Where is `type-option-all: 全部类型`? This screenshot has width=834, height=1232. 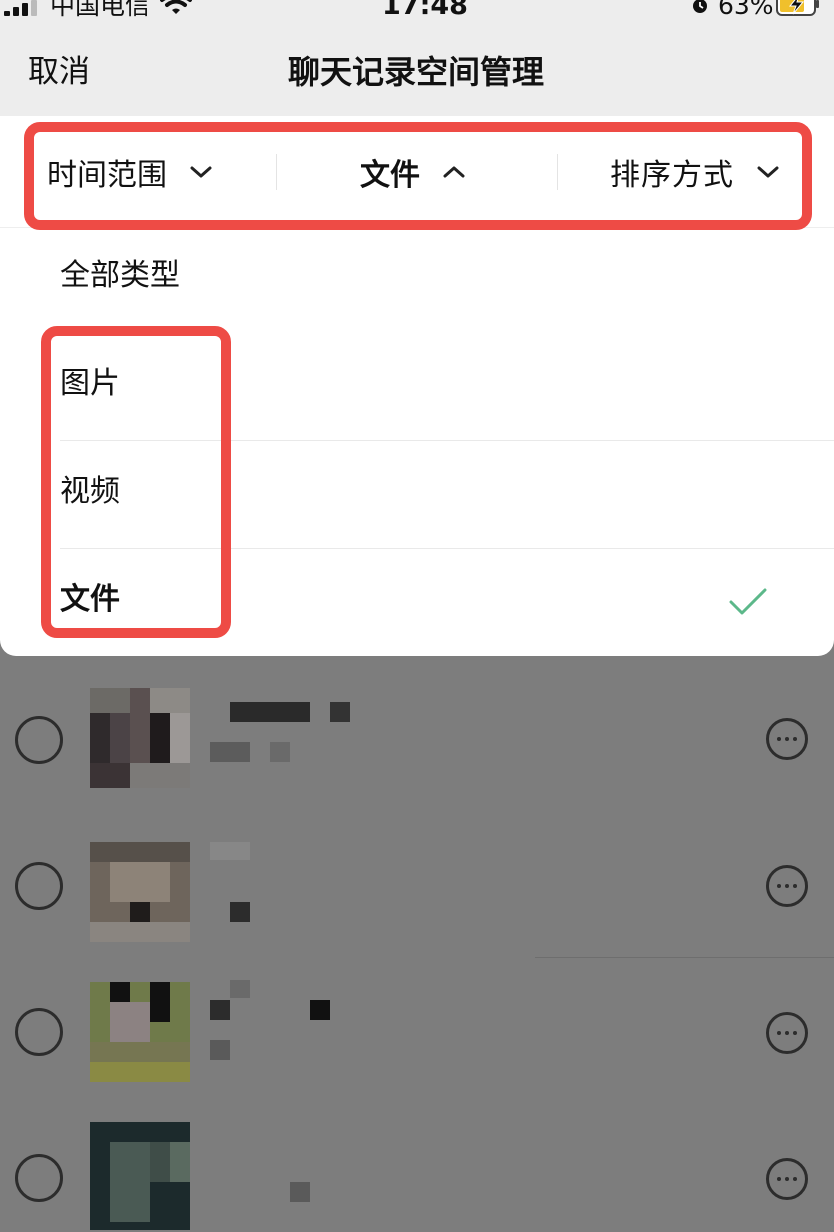 type-option-all: 全部类型 is located at coordinates (120, 276).